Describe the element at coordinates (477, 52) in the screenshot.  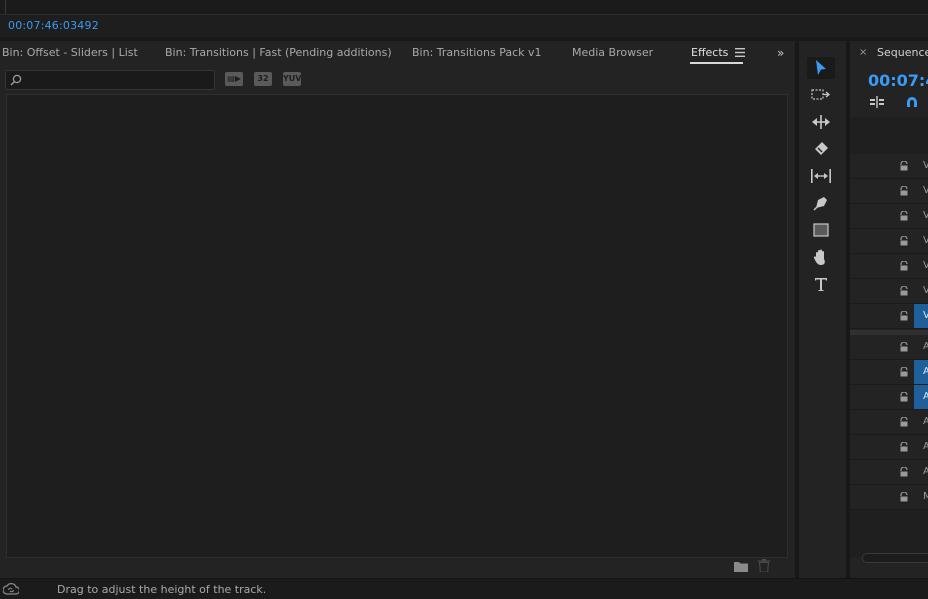
I see `tab-bin-transitions-pack: Bin: Transitions Pack v1` at that location.